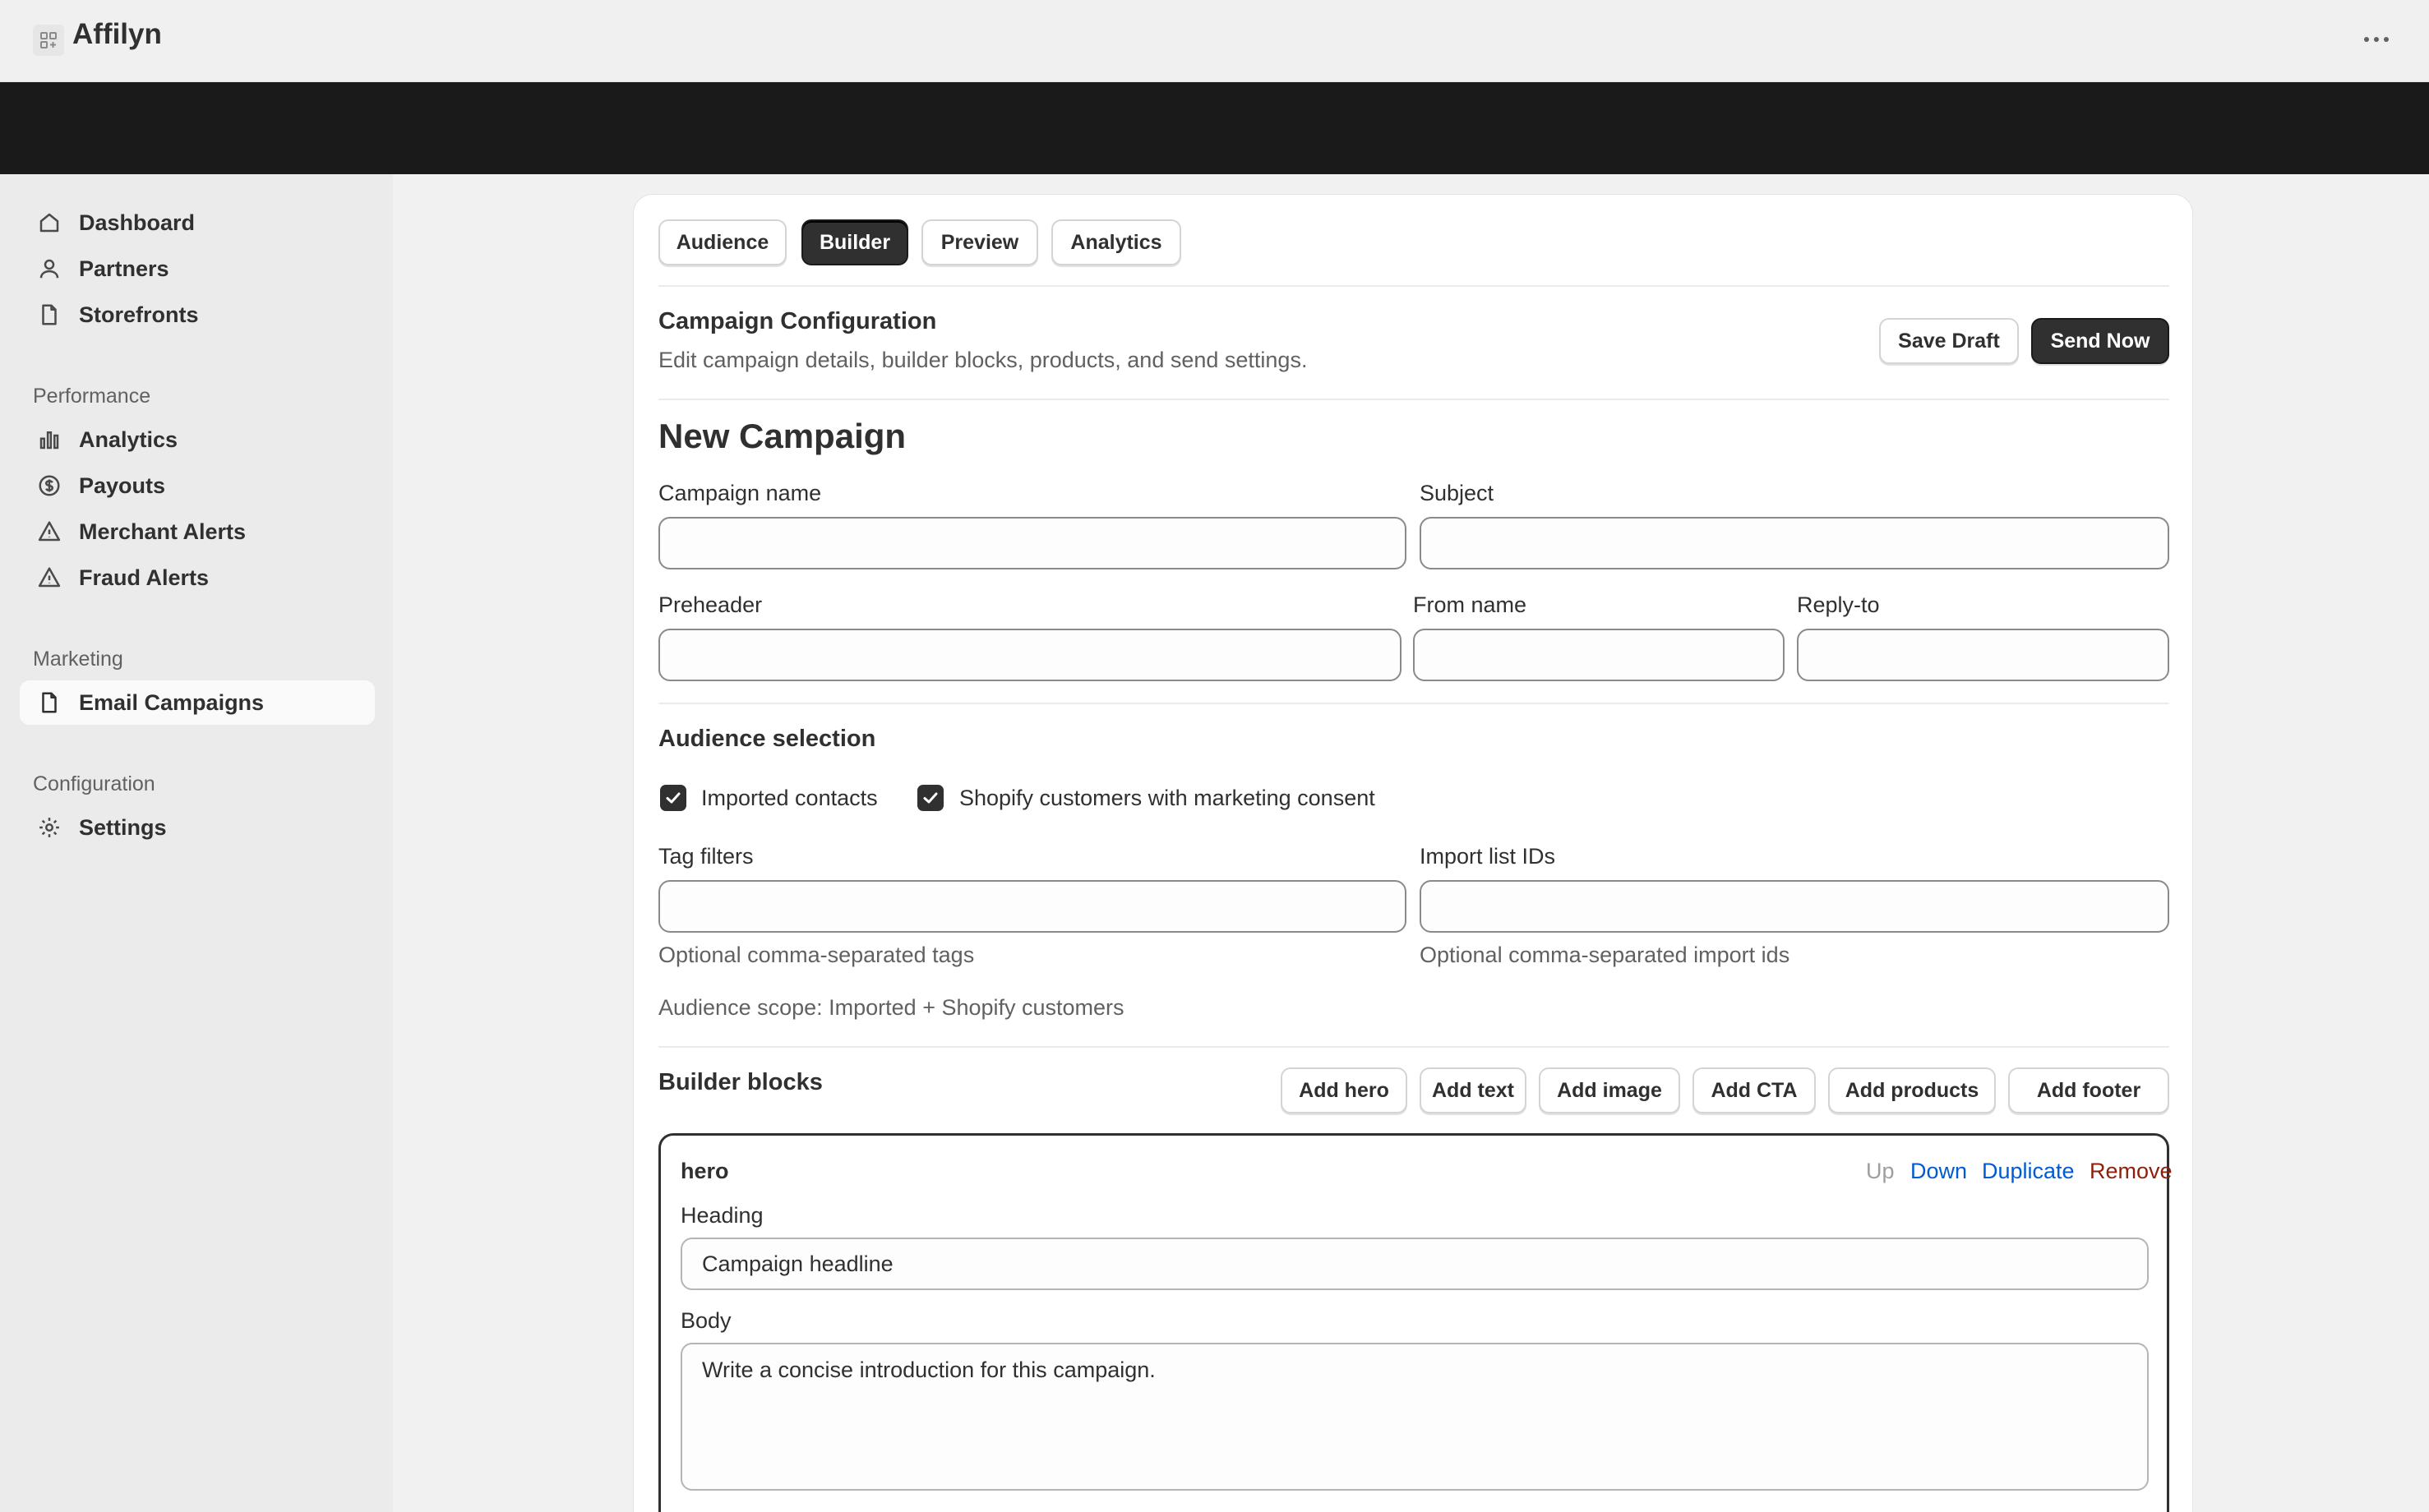 Image resolution: width=2429 pixels, height=1512 pixels. What do you see at coordinates (197, 485) in the screenshot?
I see `sidebar-item-payouts: Payouts` at bounding box center [197, 485].